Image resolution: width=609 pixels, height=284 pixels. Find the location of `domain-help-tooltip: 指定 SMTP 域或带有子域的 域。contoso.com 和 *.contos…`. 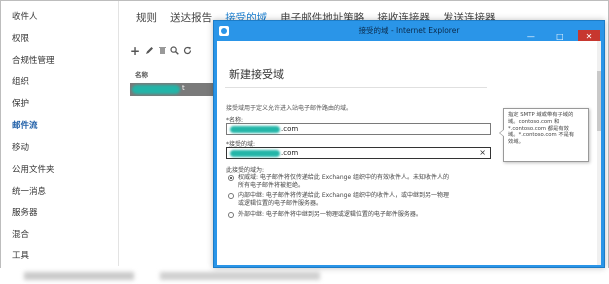

domain-help-tooltip: 指定 SMTP 域或带有子域的 域。contoso.com 和 *.contos… is located at coordinates (544, 135).